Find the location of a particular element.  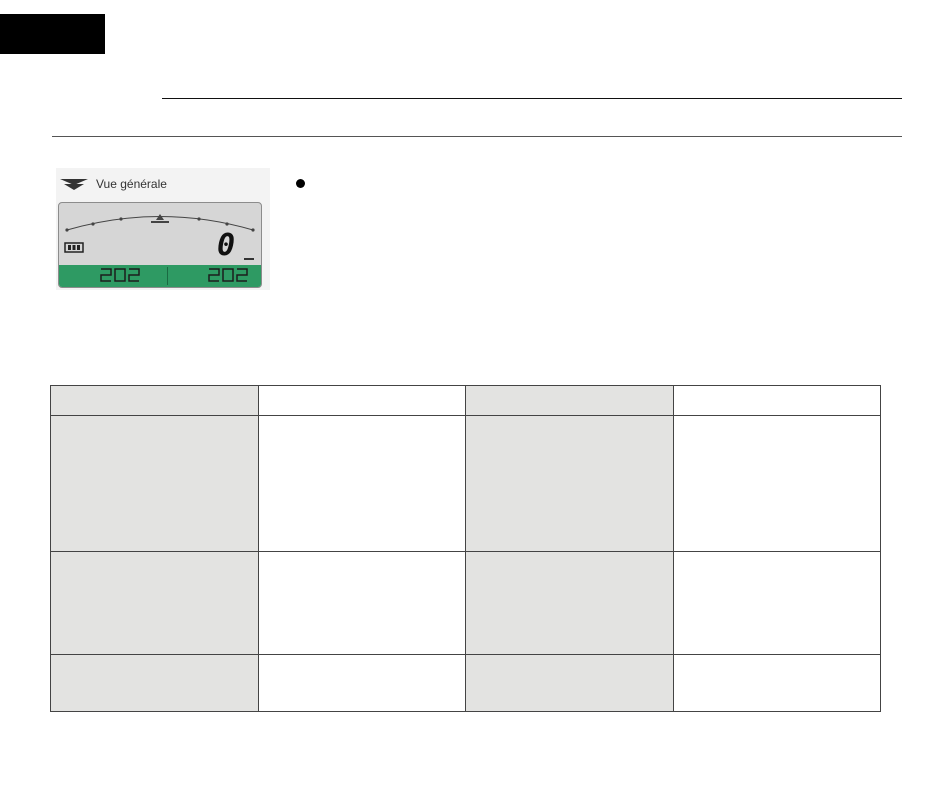

lcd-screen: 0 is located at coordinates (160, 245).